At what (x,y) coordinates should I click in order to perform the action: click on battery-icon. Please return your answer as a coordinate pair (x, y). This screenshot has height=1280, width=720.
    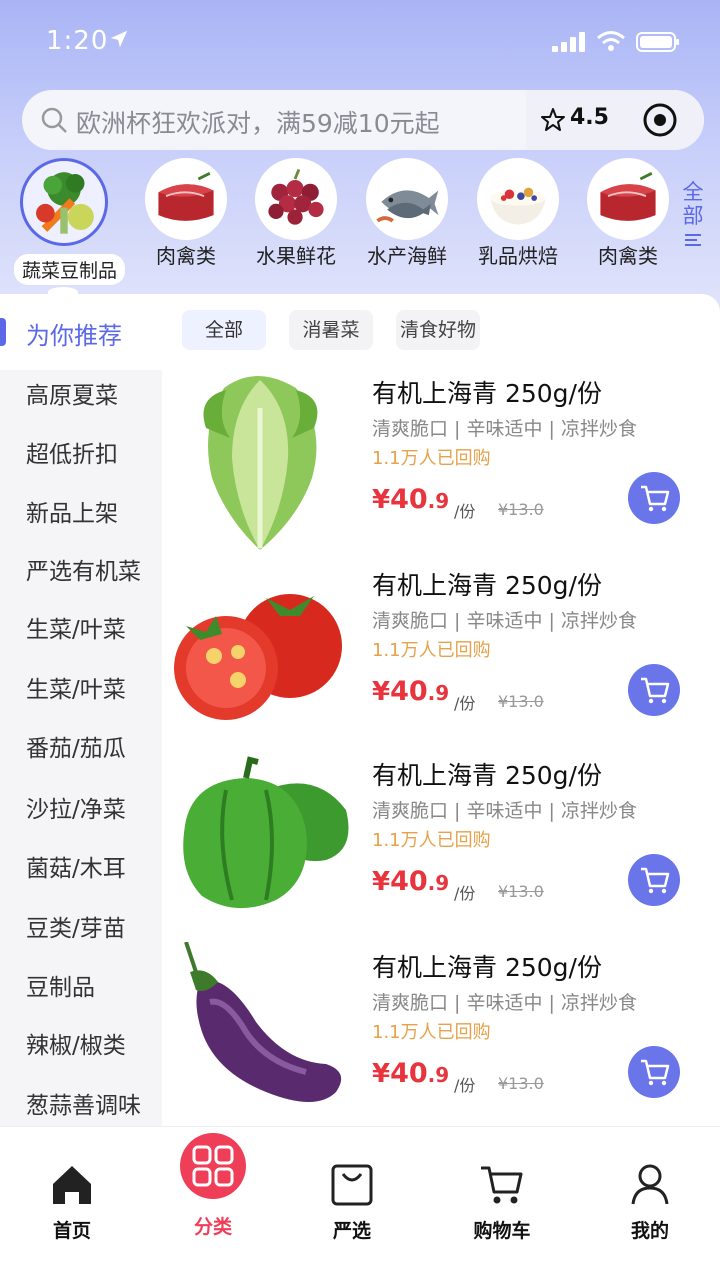
    Looking at the image, I should click on (657, 42).